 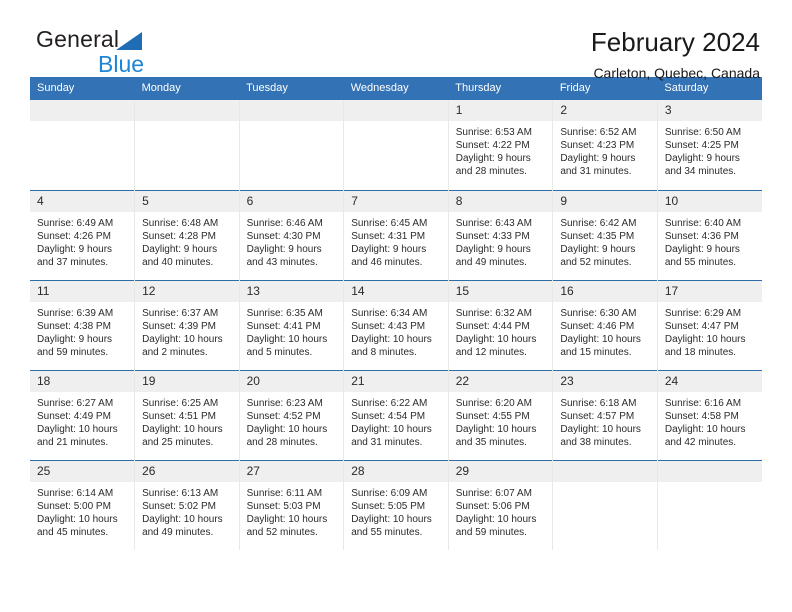 I want to click on sunrise-text: Sunrise: 6:07 AM, so click(x=493, y=493).